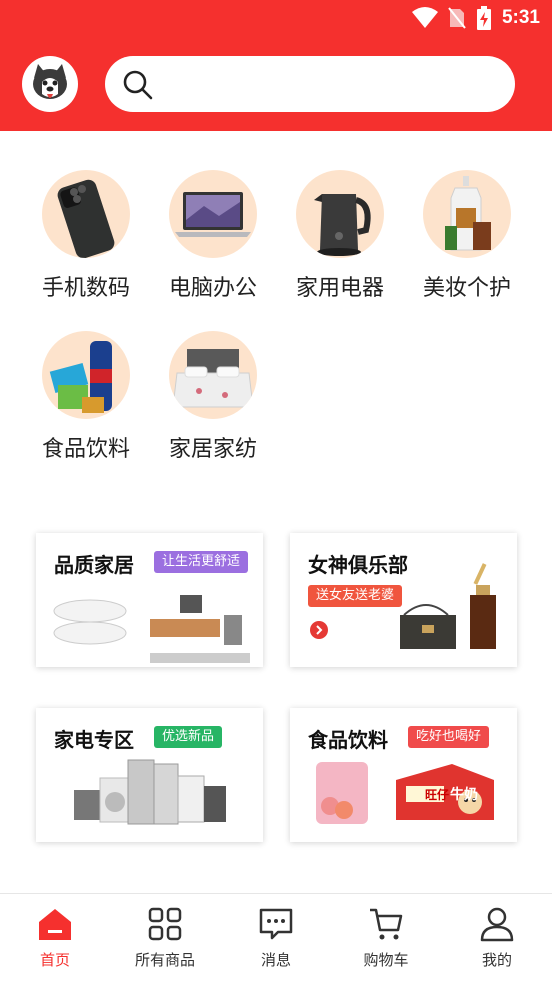  Describe the element at coordinates (138, 85) in the screenshot. I see `search-icon` at that location.